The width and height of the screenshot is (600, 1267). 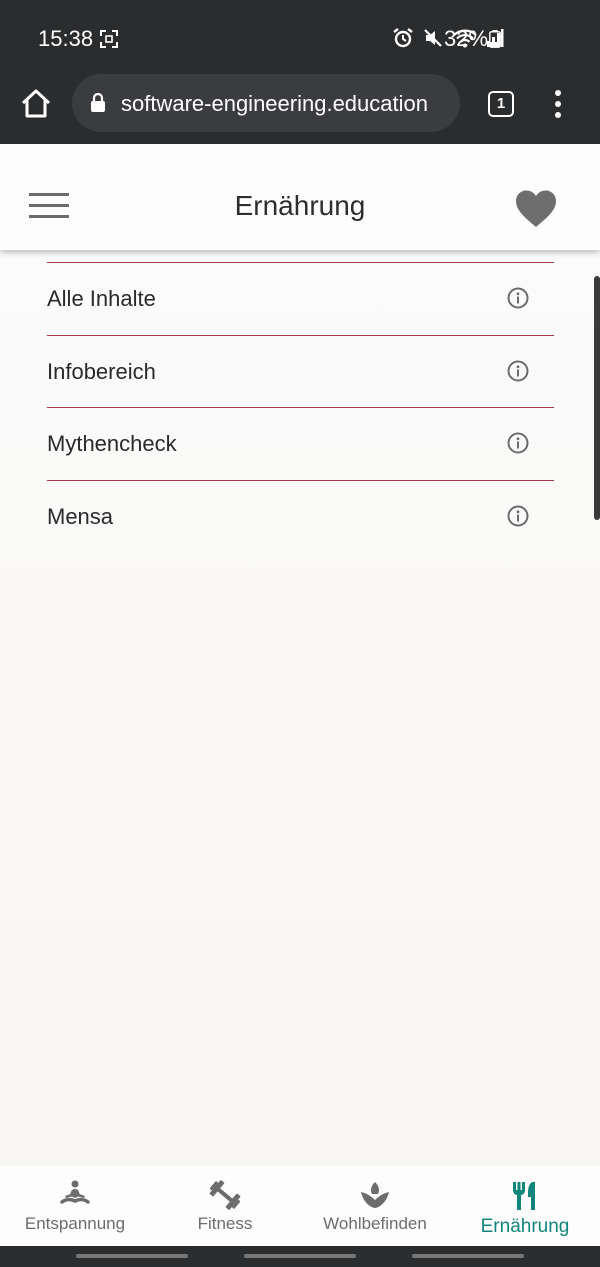 What do you see at coordinates (101, 371) in the screenshot?
I see `list-item-label: Infobereich` at bounding box center [101, 371].